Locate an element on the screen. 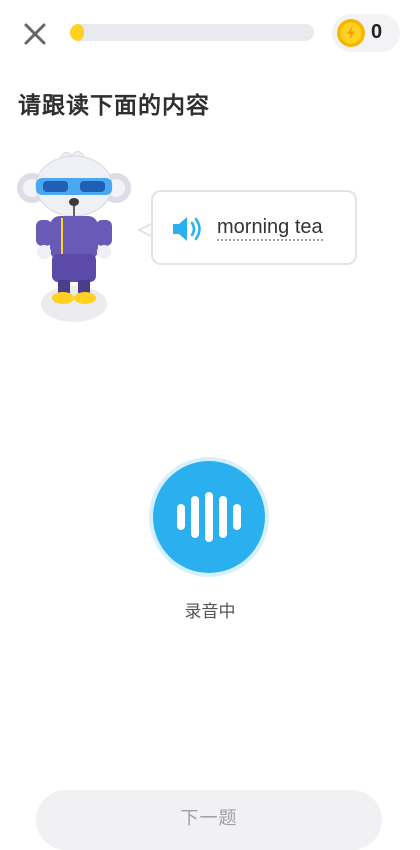 This screenshot has width=420, height=850. lesson-progress-fill is located at coordinates (77, 32).